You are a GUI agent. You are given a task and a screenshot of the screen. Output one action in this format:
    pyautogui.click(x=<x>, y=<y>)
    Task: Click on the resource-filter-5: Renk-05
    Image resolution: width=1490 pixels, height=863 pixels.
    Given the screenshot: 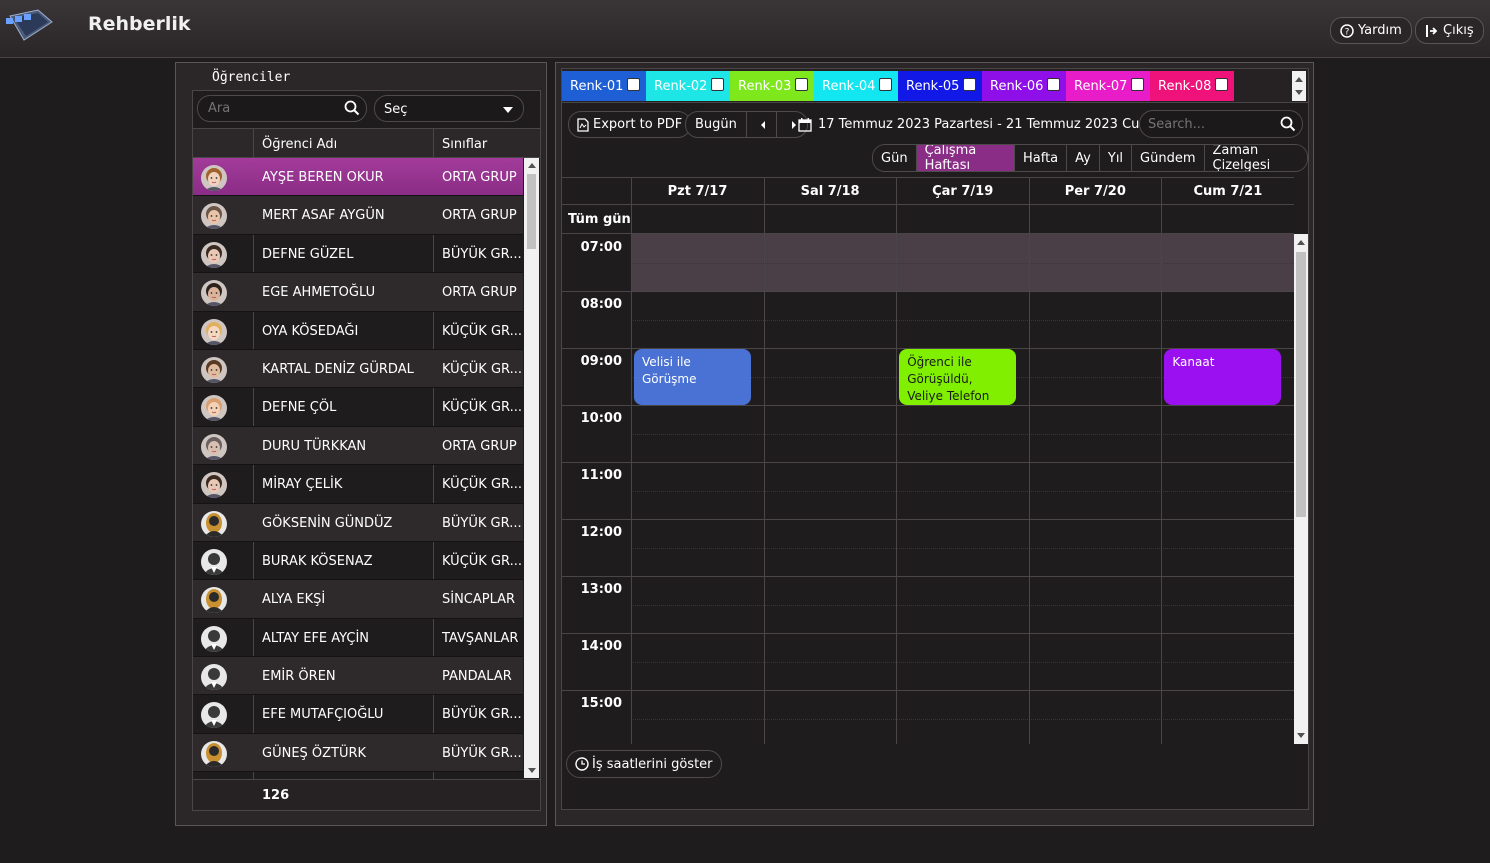 What is the action you would take?
    pyautogui.click(x=940, y=86)
    